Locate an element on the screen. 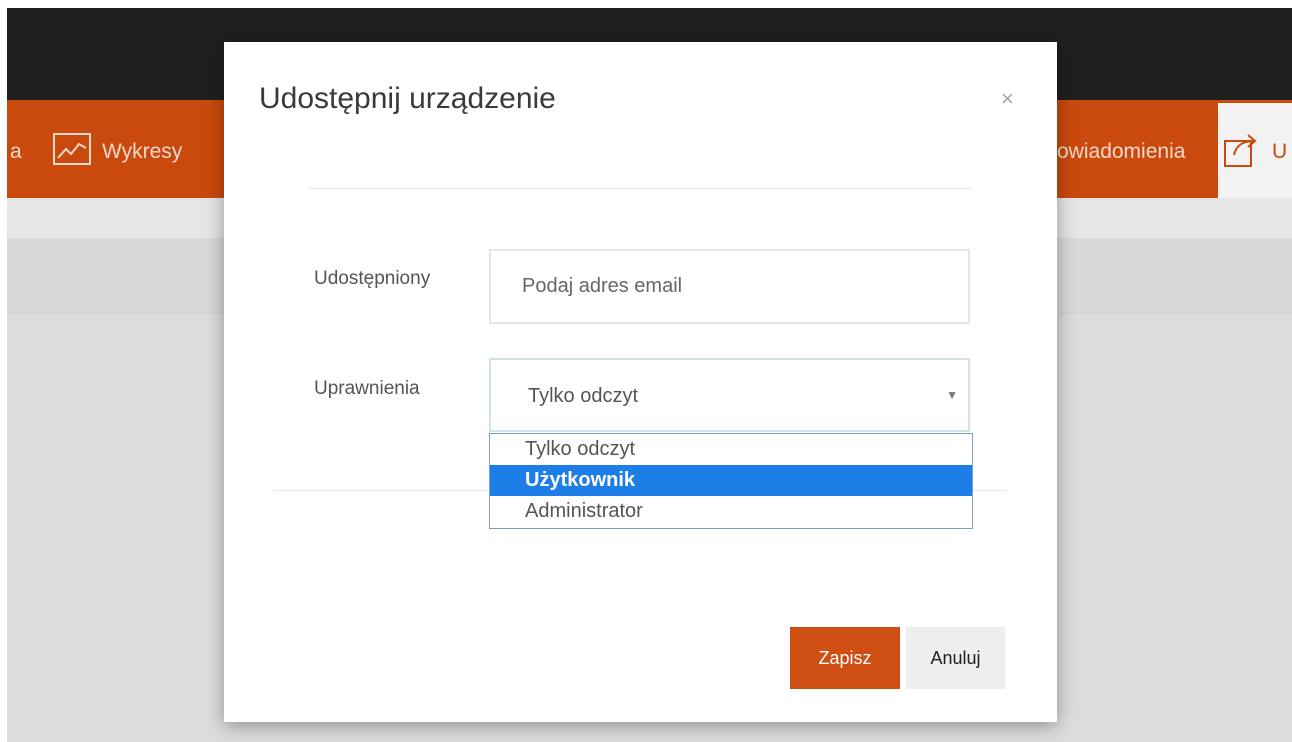 The height and width of the screenshot is (742, 1292). nav-item-label: owiadomienia is located at coordinates (1121, 151).